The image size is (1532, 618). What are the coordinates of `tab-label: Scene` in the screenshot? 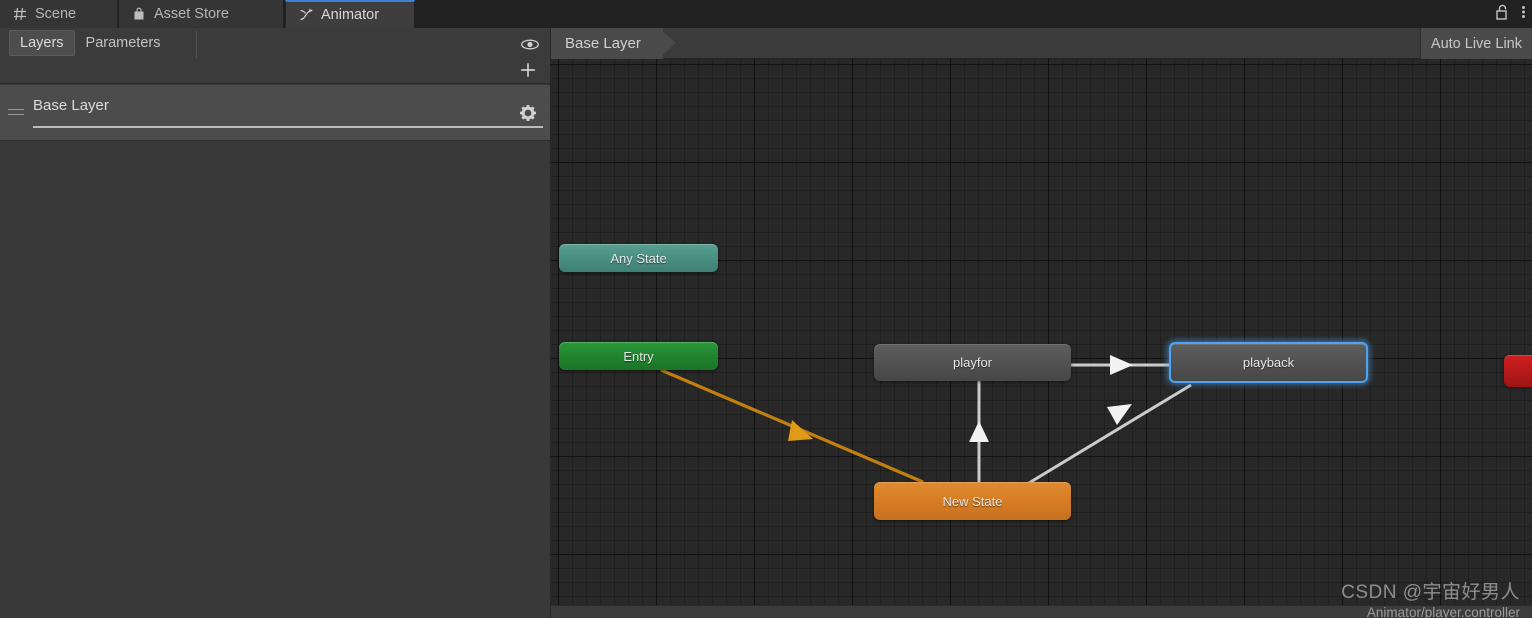 It's located at (56, 14).